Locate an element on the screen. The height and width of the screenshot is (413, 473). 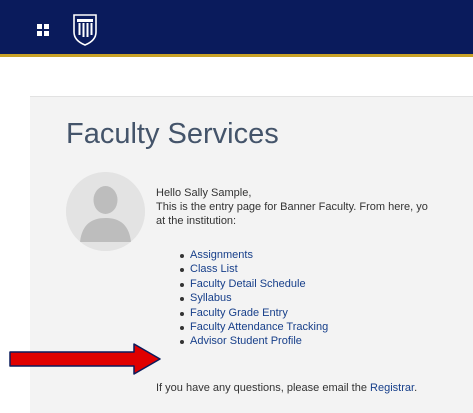
intro-line-2: at the institution: is located at coordinates (196, 221).